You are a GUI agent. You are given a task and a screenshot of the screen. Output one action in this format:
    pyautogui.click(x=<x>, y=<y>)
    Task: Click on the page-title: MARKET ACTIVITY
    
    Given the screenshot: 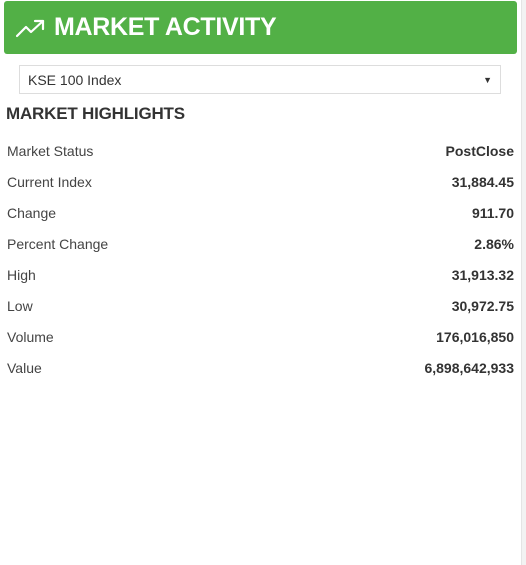 What is the action you would take?
    pyautogui.click(x=165, y=27)
    